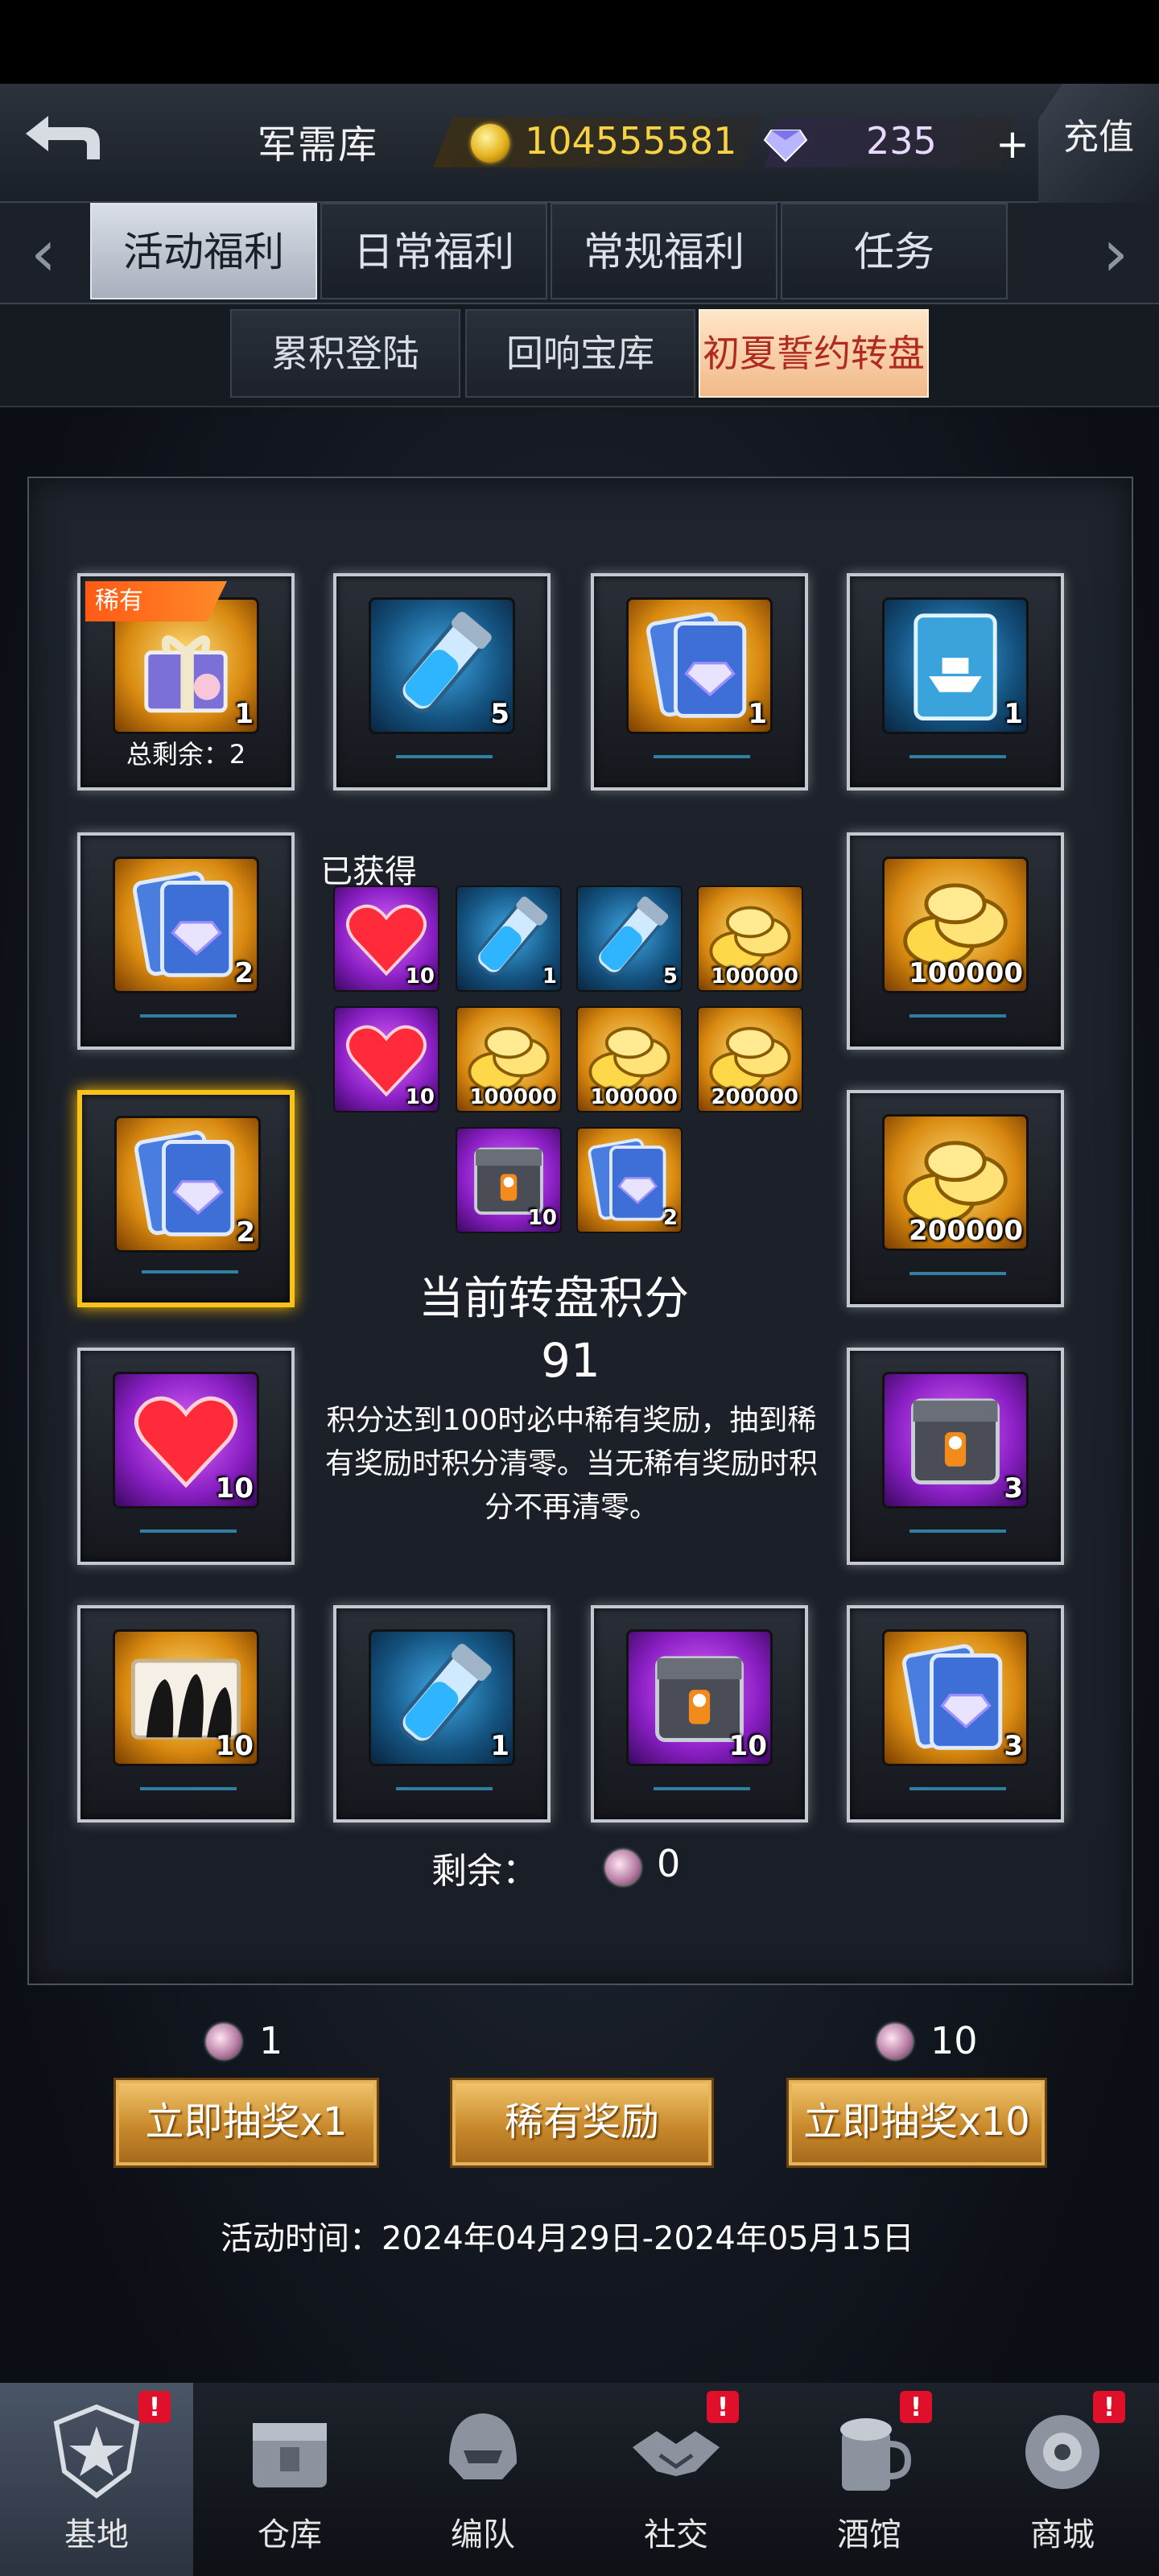 This screenshot has width=1159, height=2576. What do you see at coordinates (623, 1867) in the screenshot?
I see `draw-ticket-icon` at bounding box center [623, 1867].